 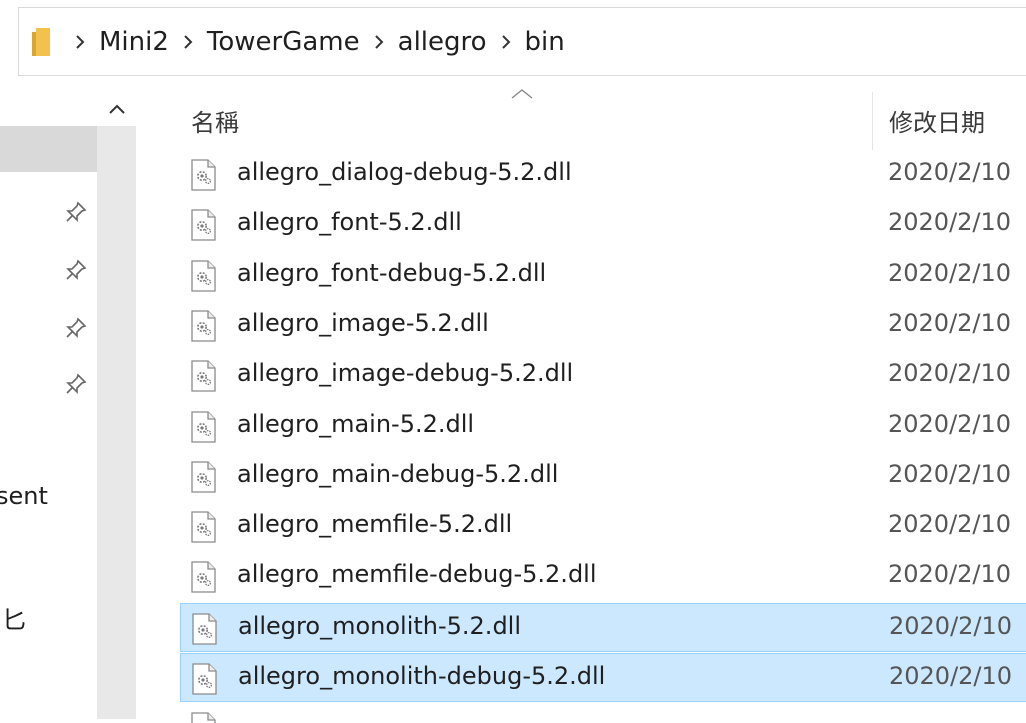 What do you see at coordinates (603, 627) in the screenshot?
I see `file-row: allegro_monolith-5.2.dll 2020/2/10` at bounding box center [603, 627].